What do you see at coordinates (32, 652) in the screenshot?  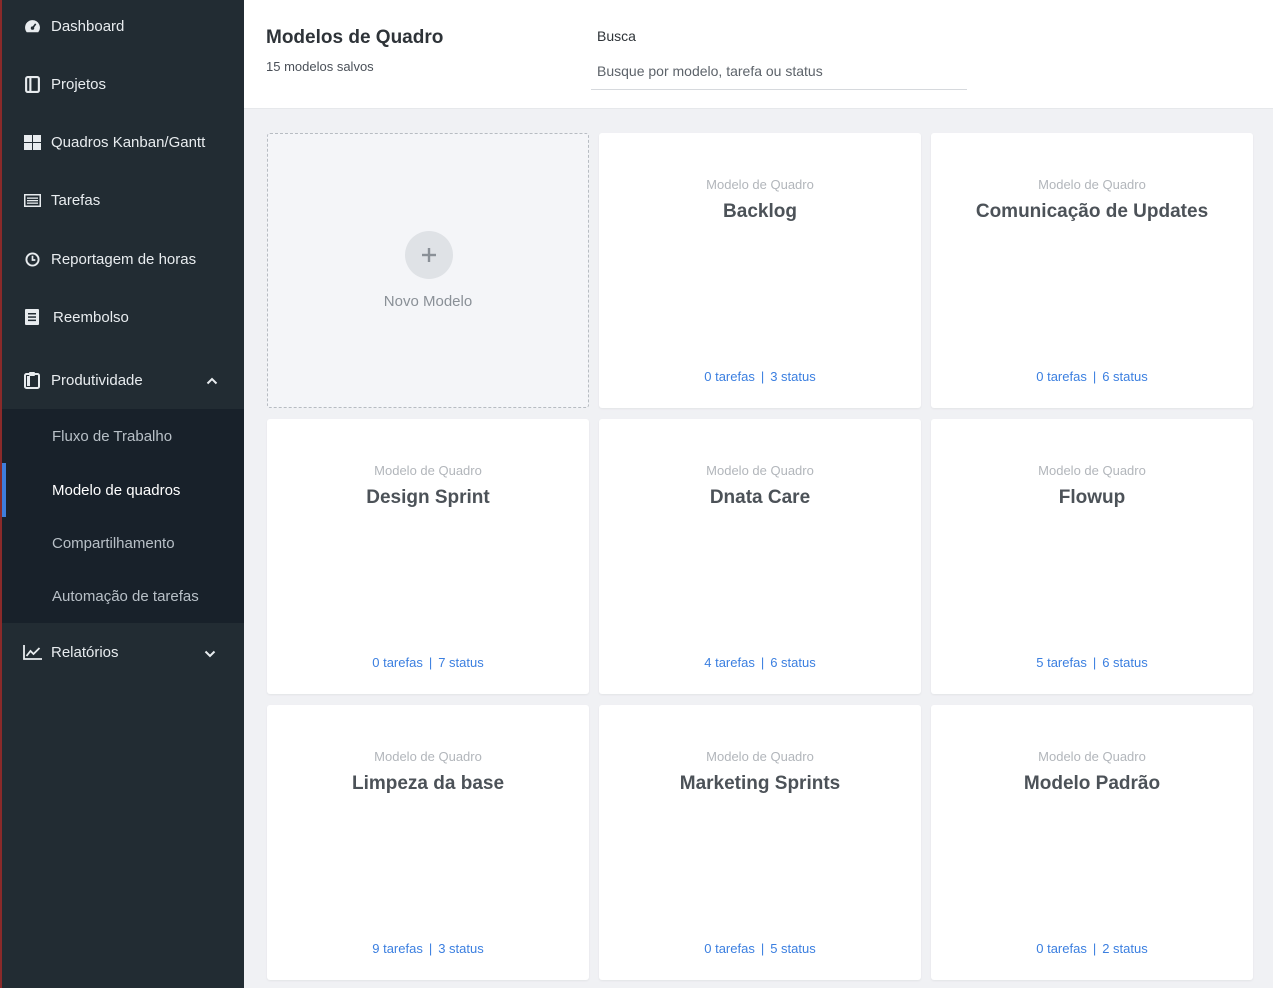 I see `line-chart-icon` at bounding box center [32, 652].